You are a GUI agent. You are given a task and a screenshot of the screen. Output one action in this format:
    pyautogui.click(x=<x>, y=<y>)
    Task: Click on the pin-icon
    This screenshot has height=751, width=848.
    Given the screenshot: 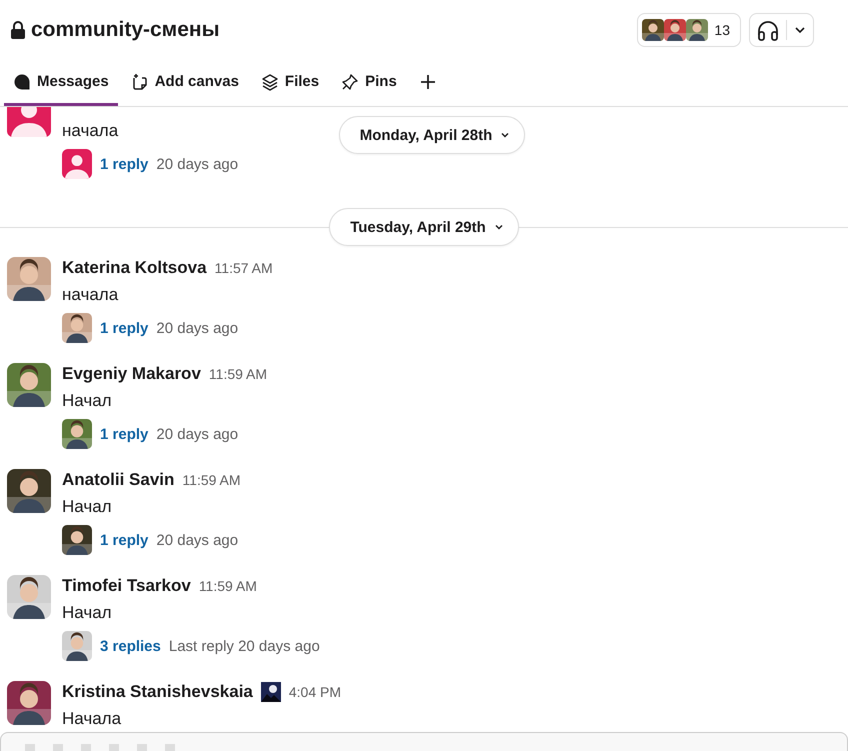 What is the action you would take?
    pyautogui.click(x=350, y=81)
    